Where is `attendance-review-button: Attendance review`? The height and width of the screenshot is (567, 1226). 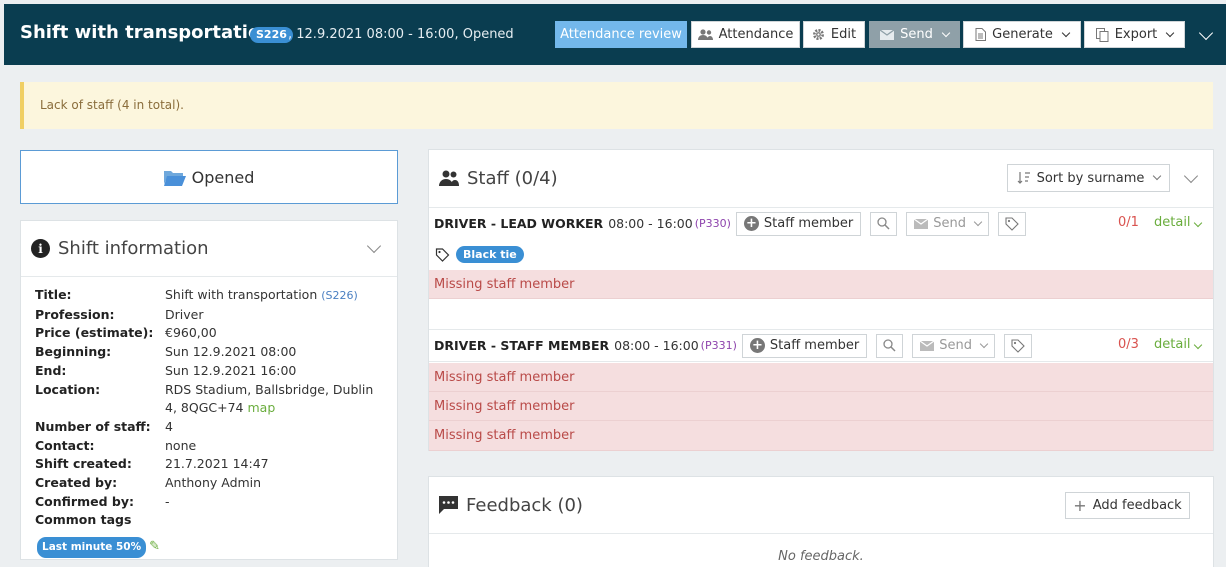 attendance-review-button: Attendance review is located at coordinates (621, 34).